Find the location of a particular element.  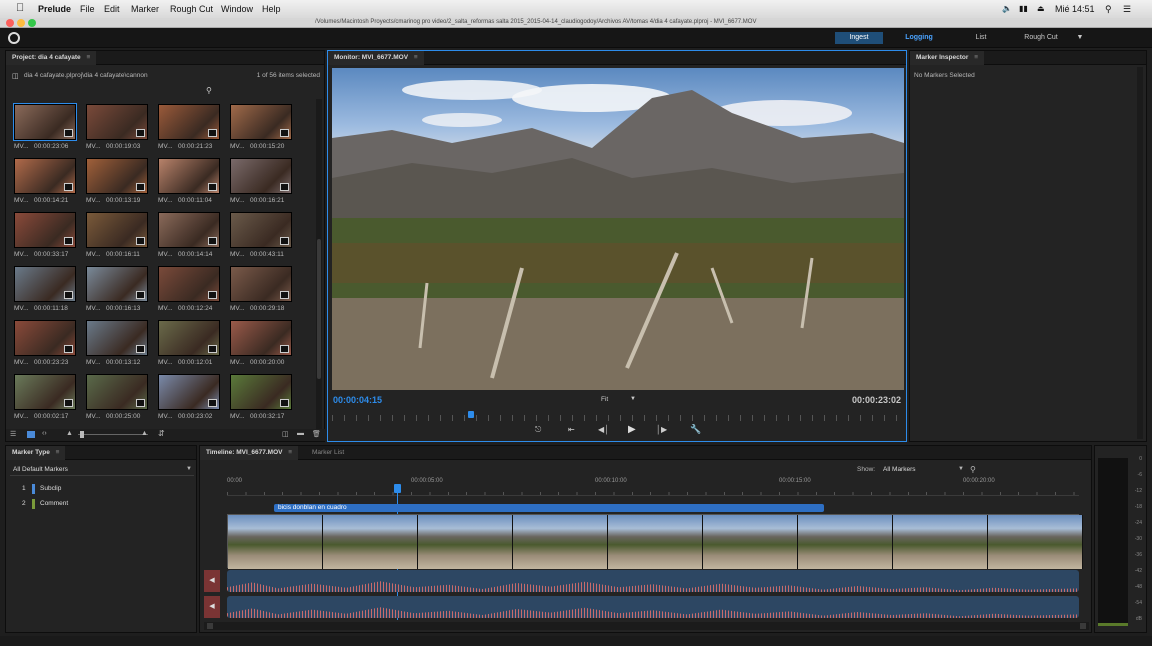

tab-monitor: Monitor: MVI_6677.MOV ≡ is located at coordinates (376, 58).